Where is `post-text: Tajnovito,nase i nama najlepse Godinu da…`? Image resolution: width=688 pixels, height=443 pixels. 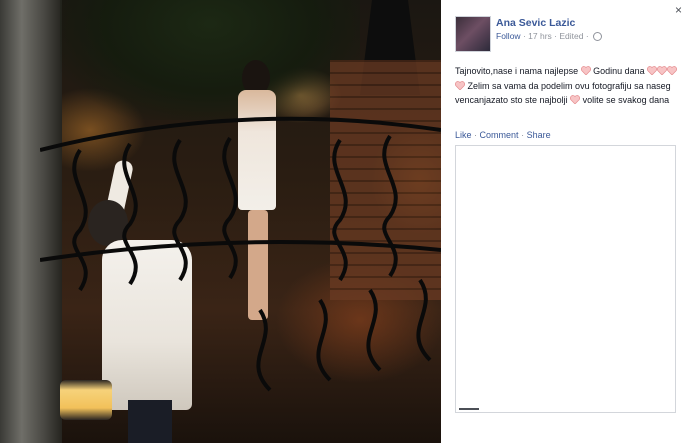
post-text: Tajnovito,nase i nama najlepse Godinu da… is located at coordinates (567, 86).